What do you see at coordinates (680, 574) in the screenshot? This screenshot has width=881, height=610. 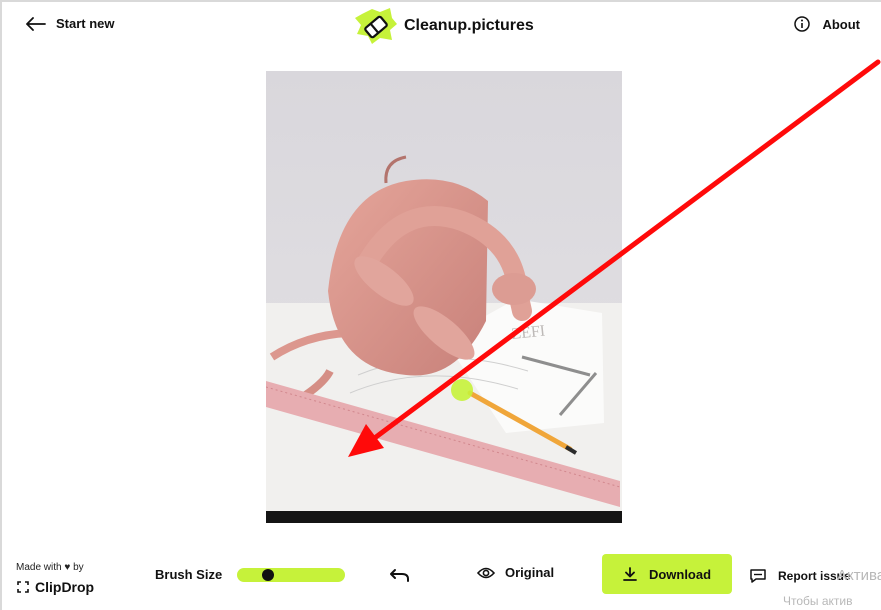 I see `download-label: Download` at bounding box center [680, 574].